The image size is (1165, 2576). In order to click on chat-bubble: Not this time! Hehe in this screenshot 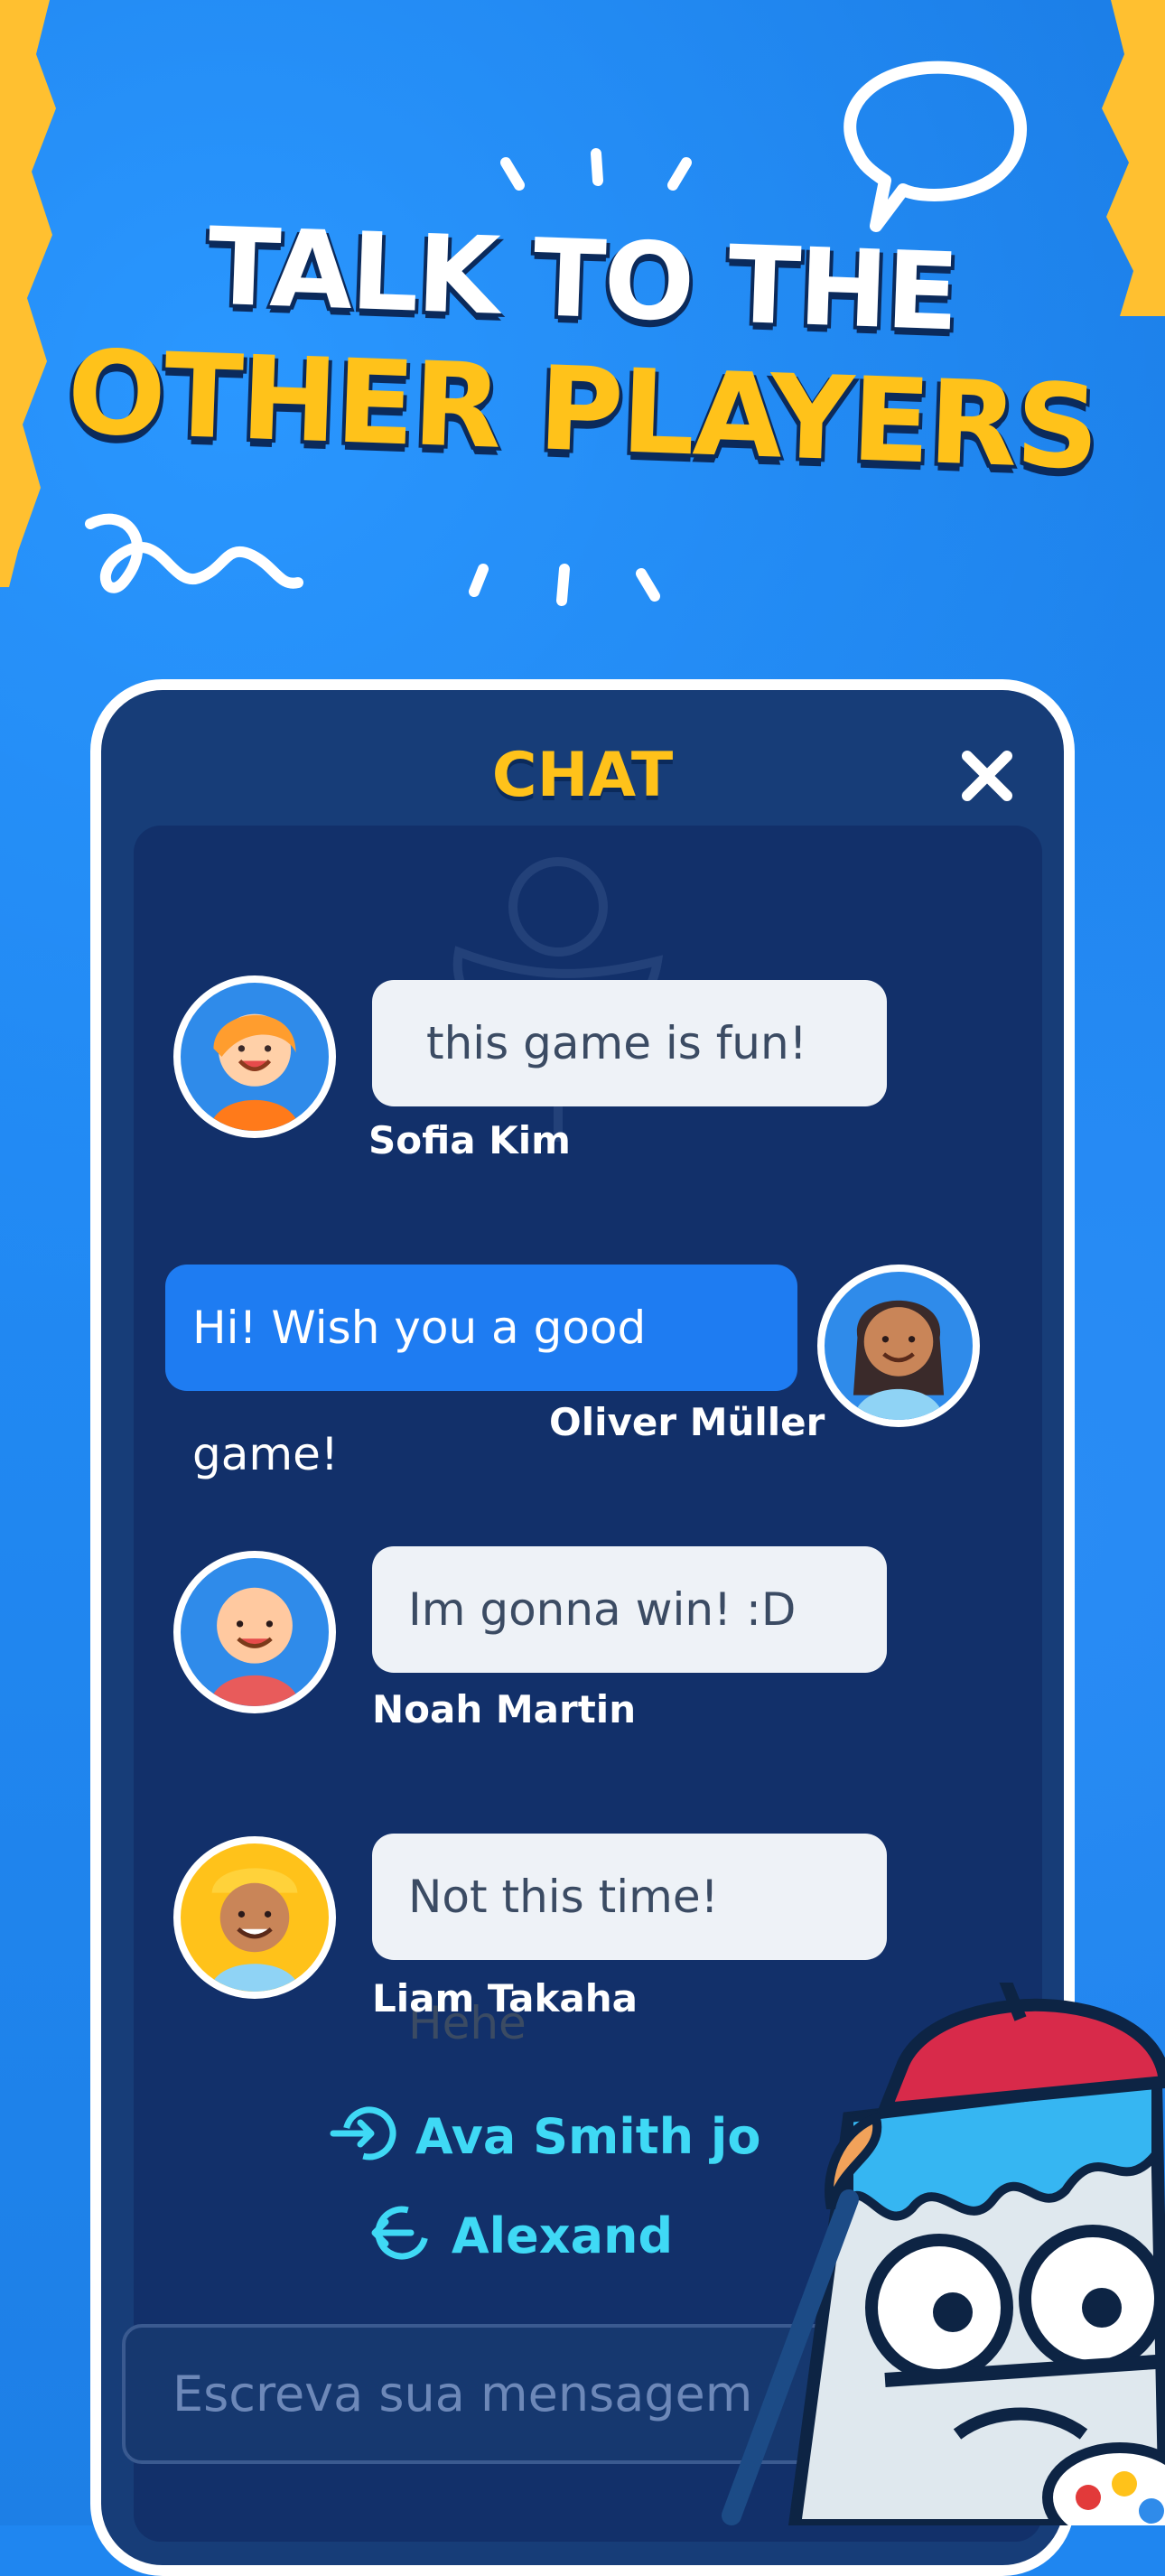, I will do `click(629, 1942)`.